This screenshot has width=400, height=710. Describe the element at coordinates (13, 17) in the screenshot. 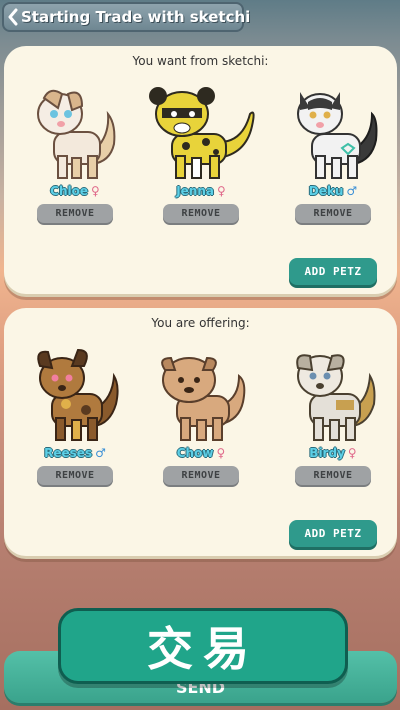

I see `chevron-left-icon` at that location.